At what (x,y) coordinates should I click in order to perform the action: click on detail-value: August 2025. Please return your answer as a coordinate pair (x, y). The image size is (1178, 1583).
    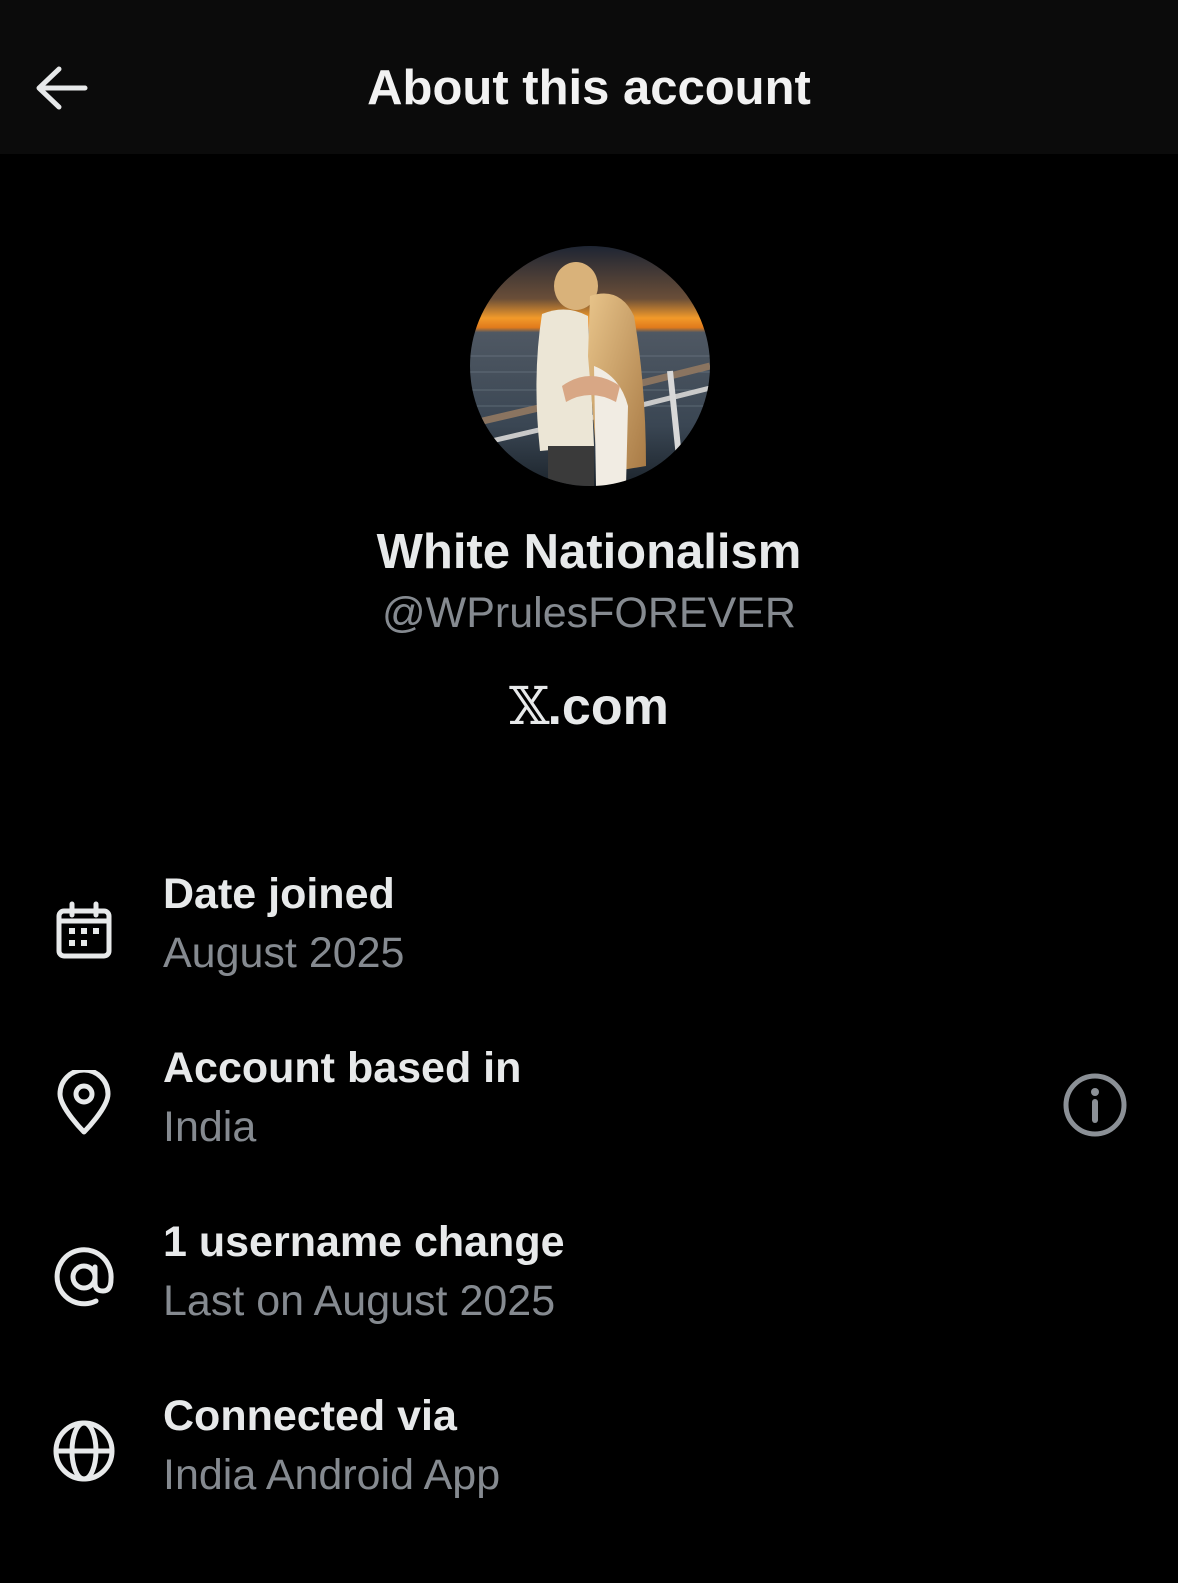
    Looking at the image, I should click on (284, 953).